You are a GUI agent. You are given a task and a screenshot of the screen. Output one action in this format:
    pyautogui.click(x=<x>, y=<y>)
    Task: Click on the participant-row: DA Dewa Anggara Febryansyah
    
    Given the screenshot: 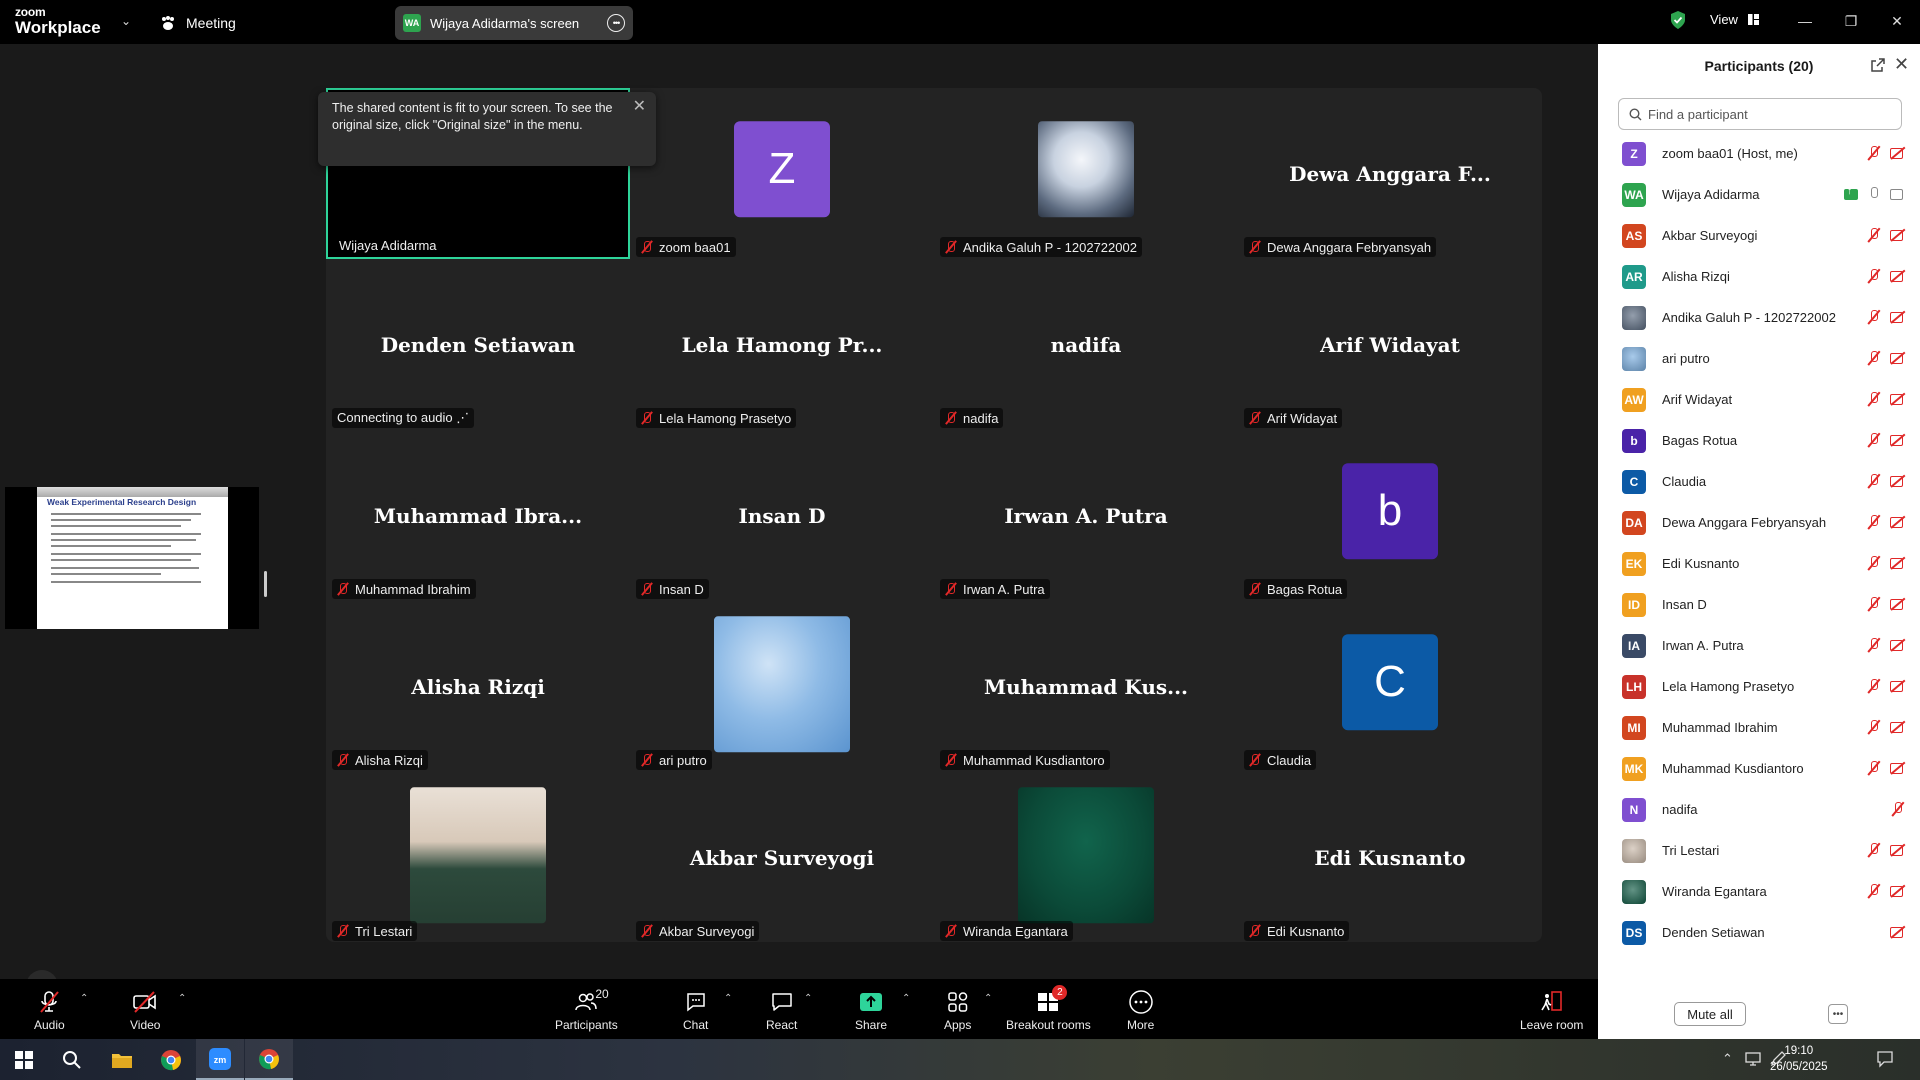 What is the action you would take?
    pyautogui.click(x=1759, y=522)
    